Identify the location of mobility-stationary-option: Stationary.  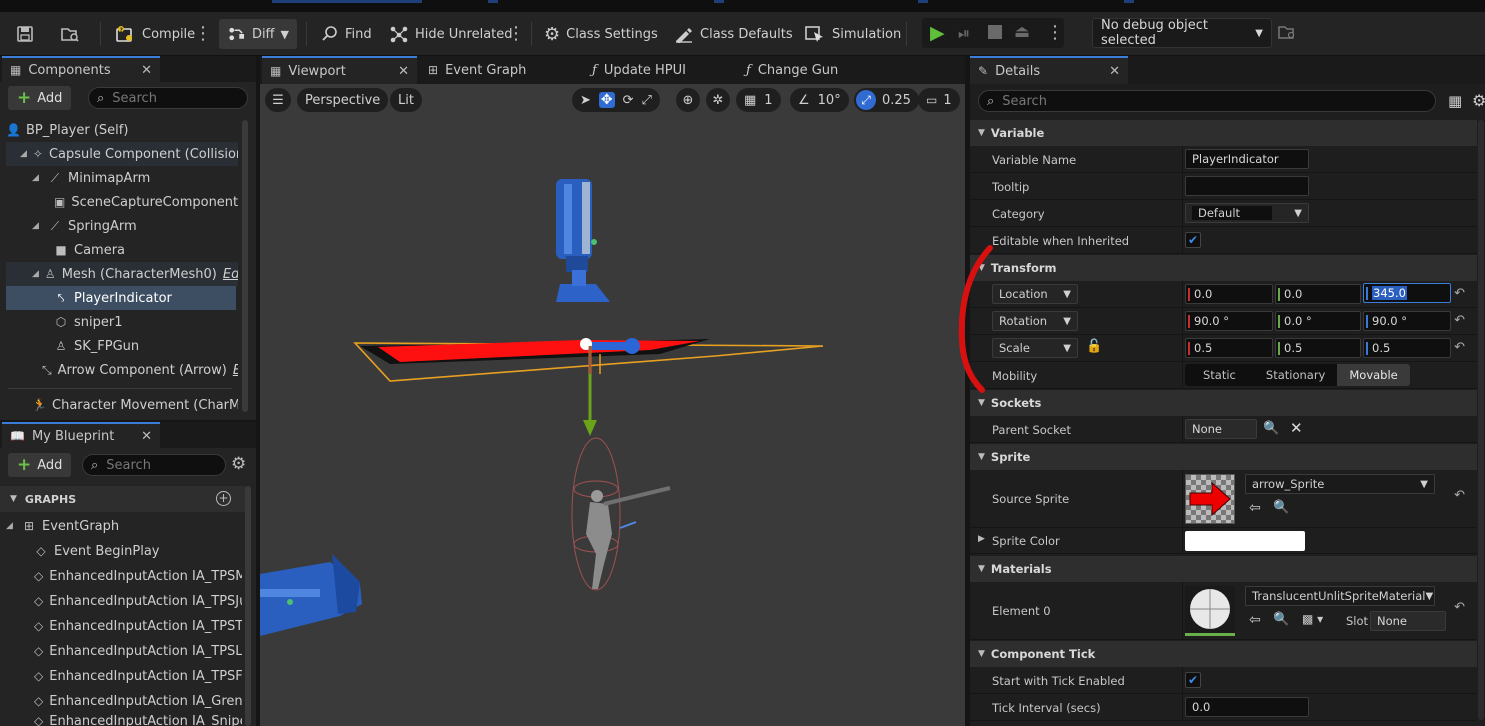
(1295, 375).